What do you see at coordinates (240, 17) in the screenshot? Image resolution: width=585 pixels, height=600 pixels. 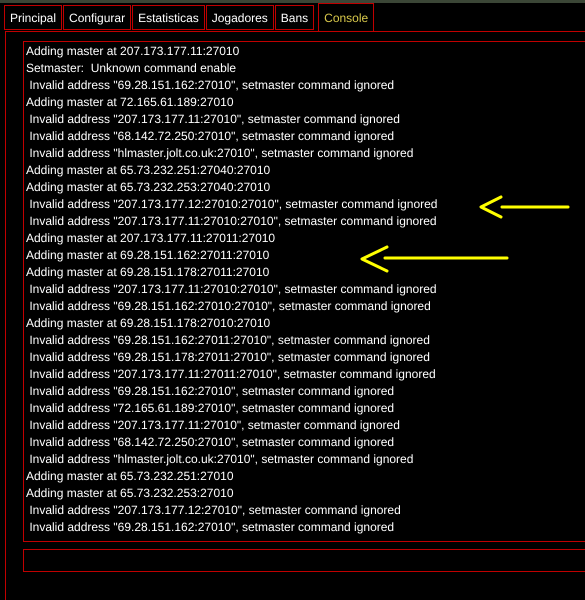 I see `tab: Jogadores` at bounding box center [240, 17].